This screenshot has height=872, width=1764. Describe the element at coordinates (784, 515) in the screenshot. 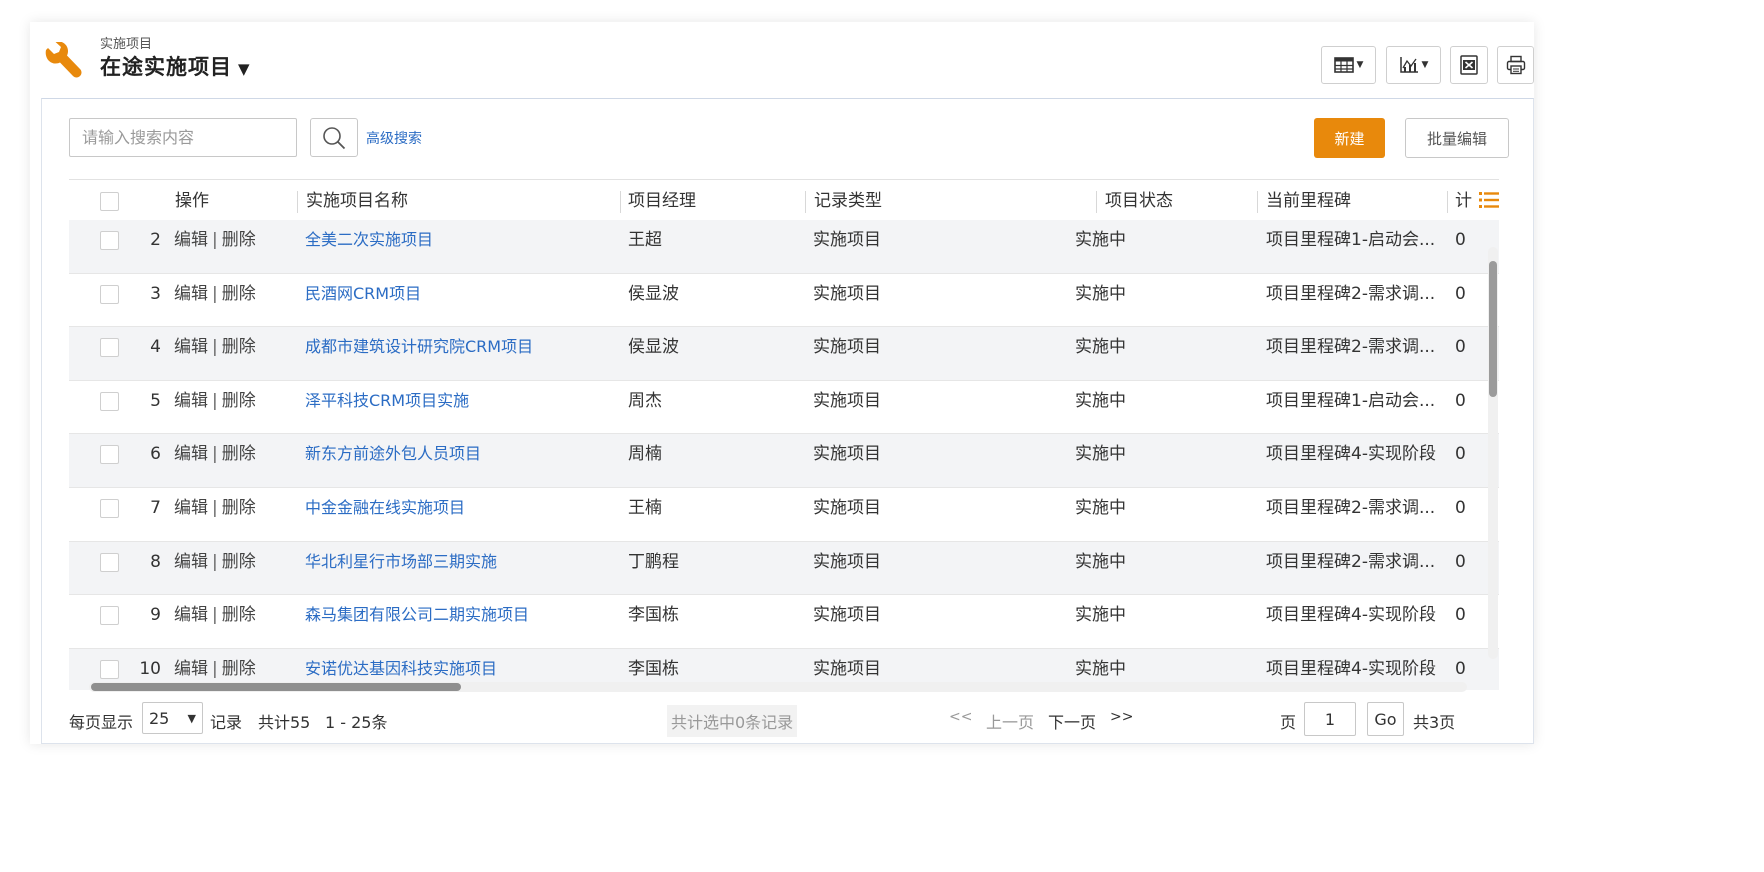

I see `table-row: 7 编辑 | 删除 中金金融在线实施项目 王楠 实施项目 实施中 项目里程碑2-需求调... 0` at that location.